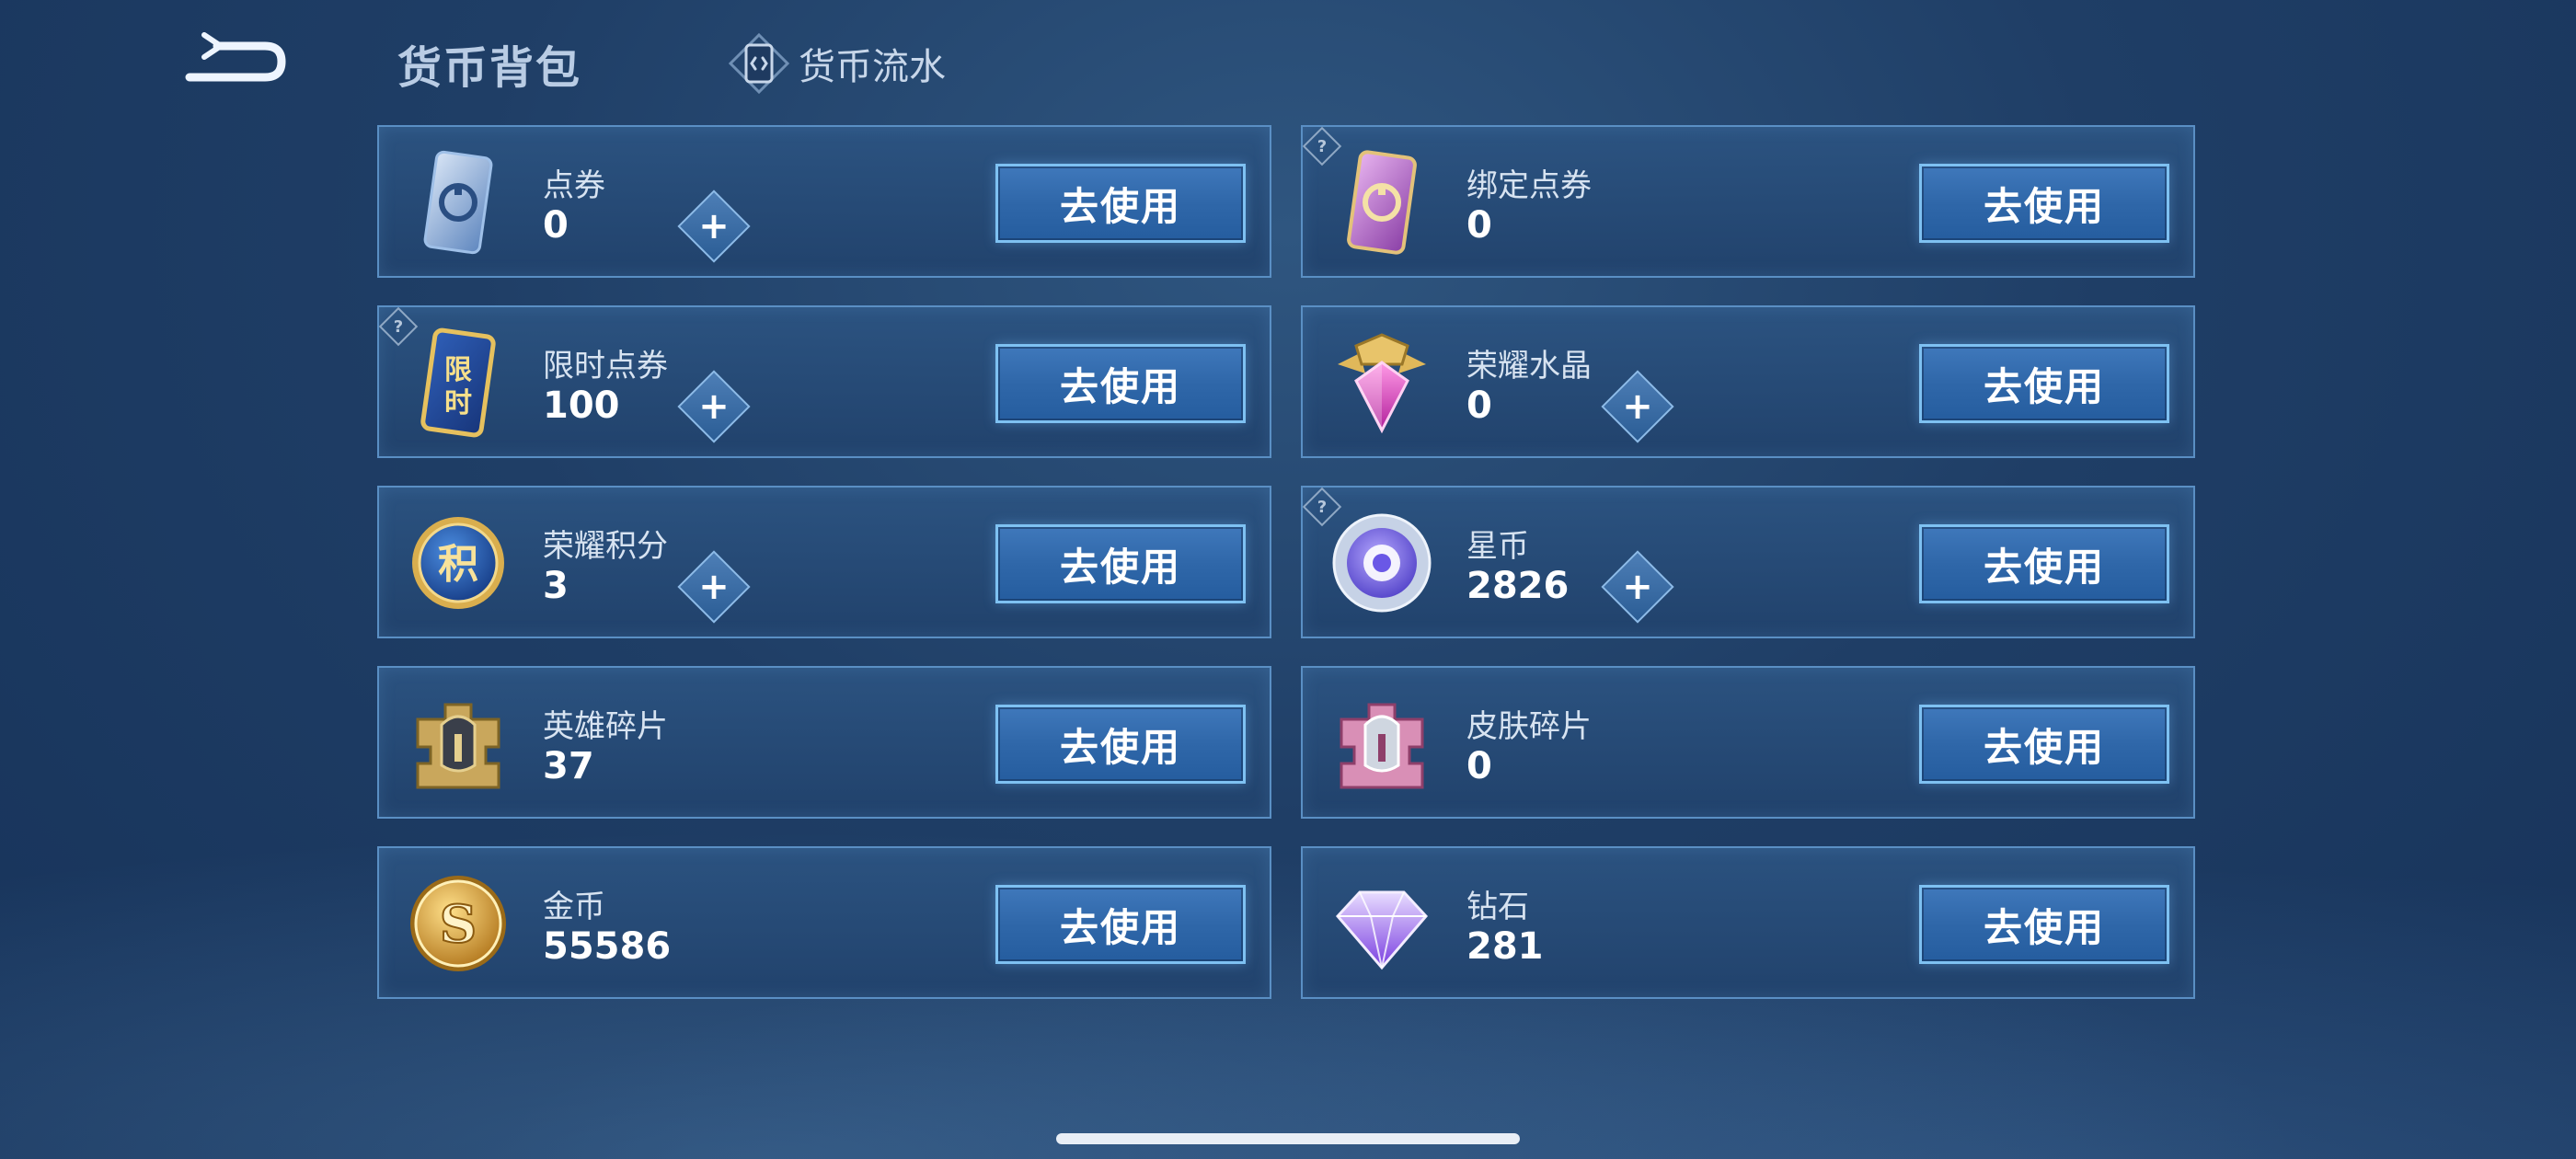  I want to click on glory-crystal-icon, so click(1381, 382).